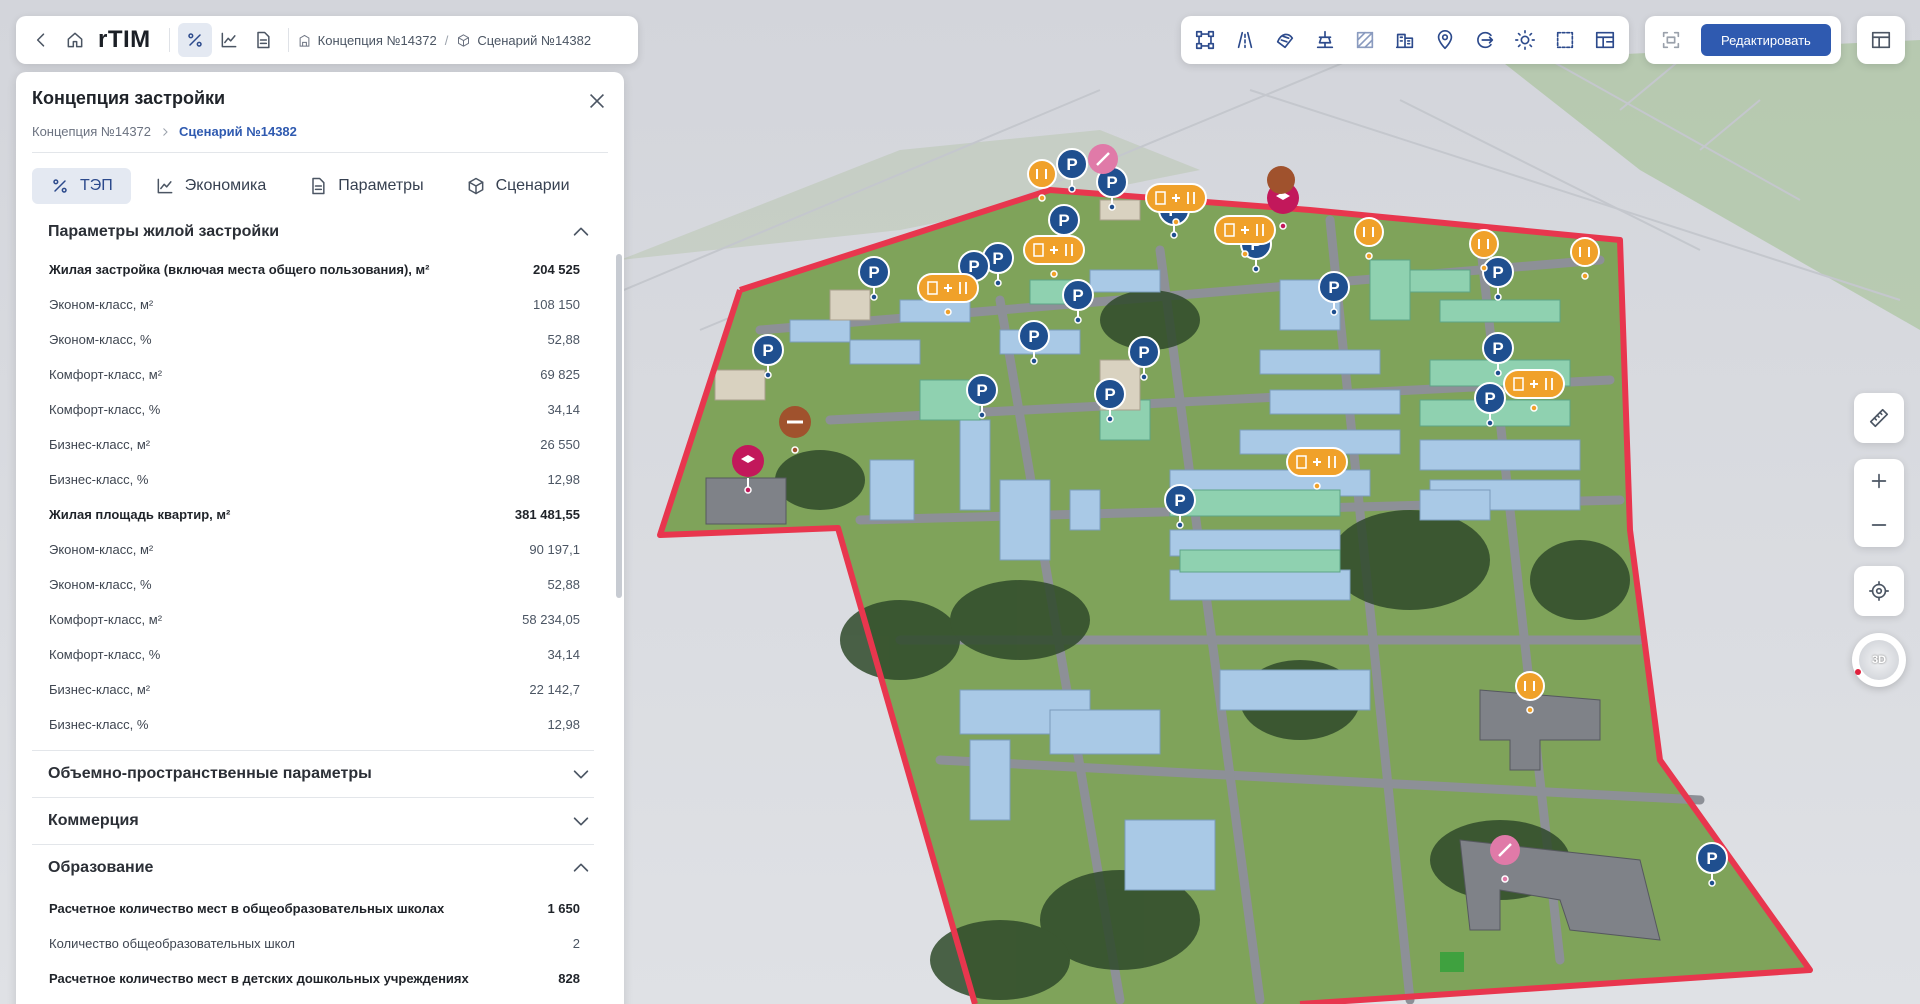 The width and height of the screenshot is (1920, 1004). I want to click on section-title: Параметры жилой застройки, so click(164, 231).